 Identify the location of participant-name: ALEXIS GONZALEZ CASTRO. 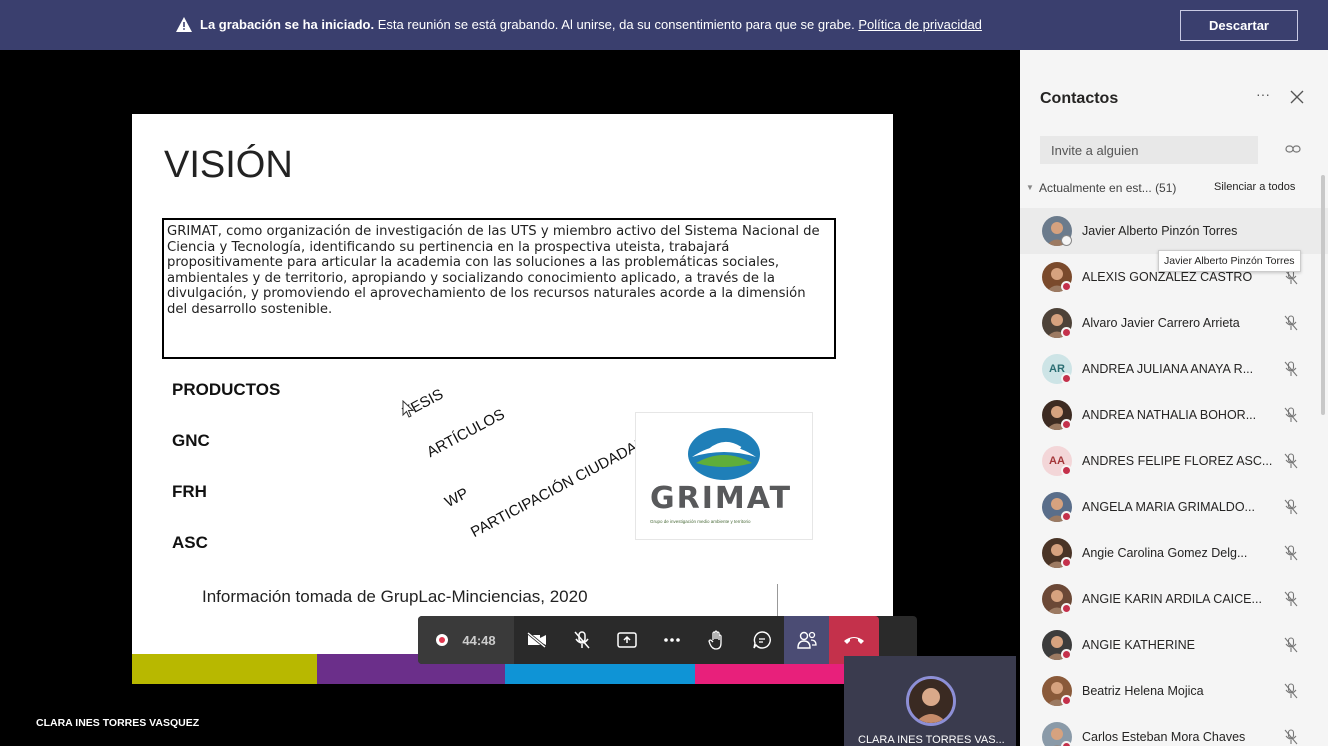
(1167, 277).